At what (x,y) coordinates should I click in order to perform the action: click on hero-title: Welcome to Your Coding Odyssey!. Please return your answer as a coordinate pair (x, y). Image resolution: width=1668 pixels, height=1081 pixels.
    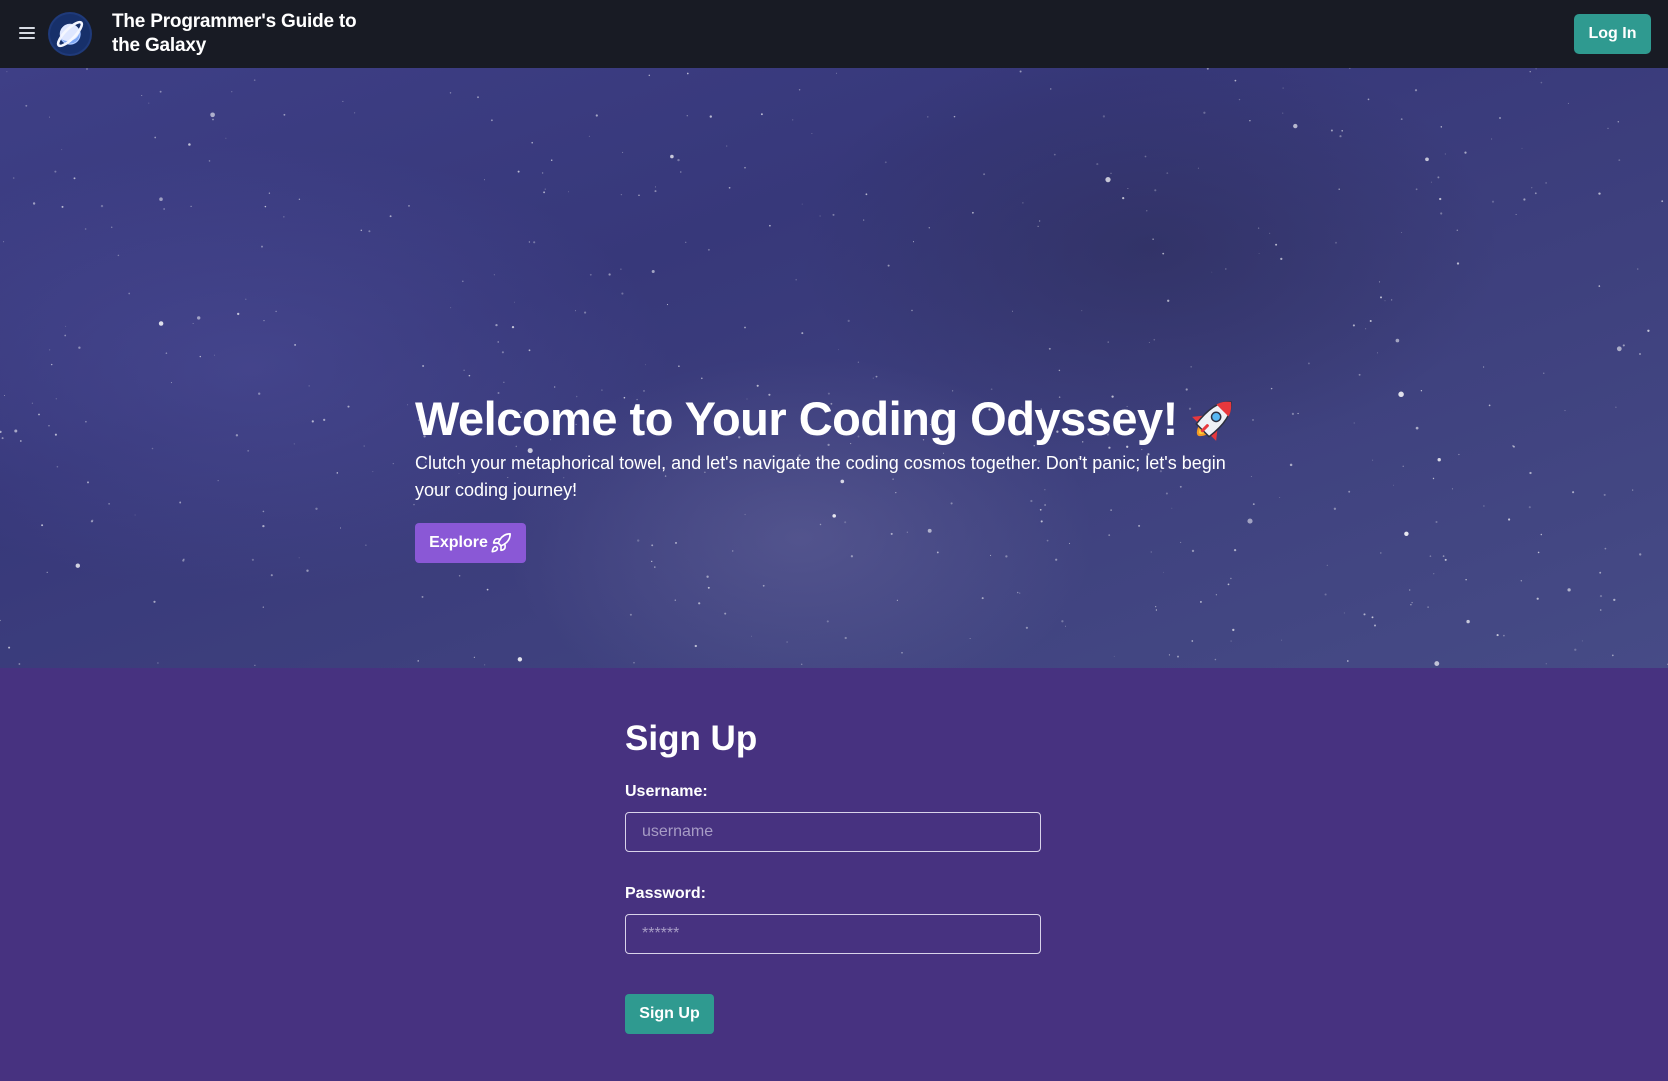
    Looking at the image, I should click on (796, 418).